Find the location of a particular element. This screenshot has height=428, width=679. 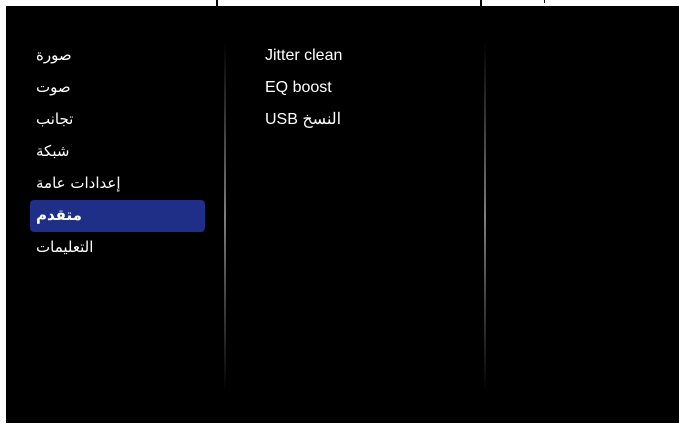

submenu: Jitter clean EQ boost USB النسخ is located at coordinates (370, 88).